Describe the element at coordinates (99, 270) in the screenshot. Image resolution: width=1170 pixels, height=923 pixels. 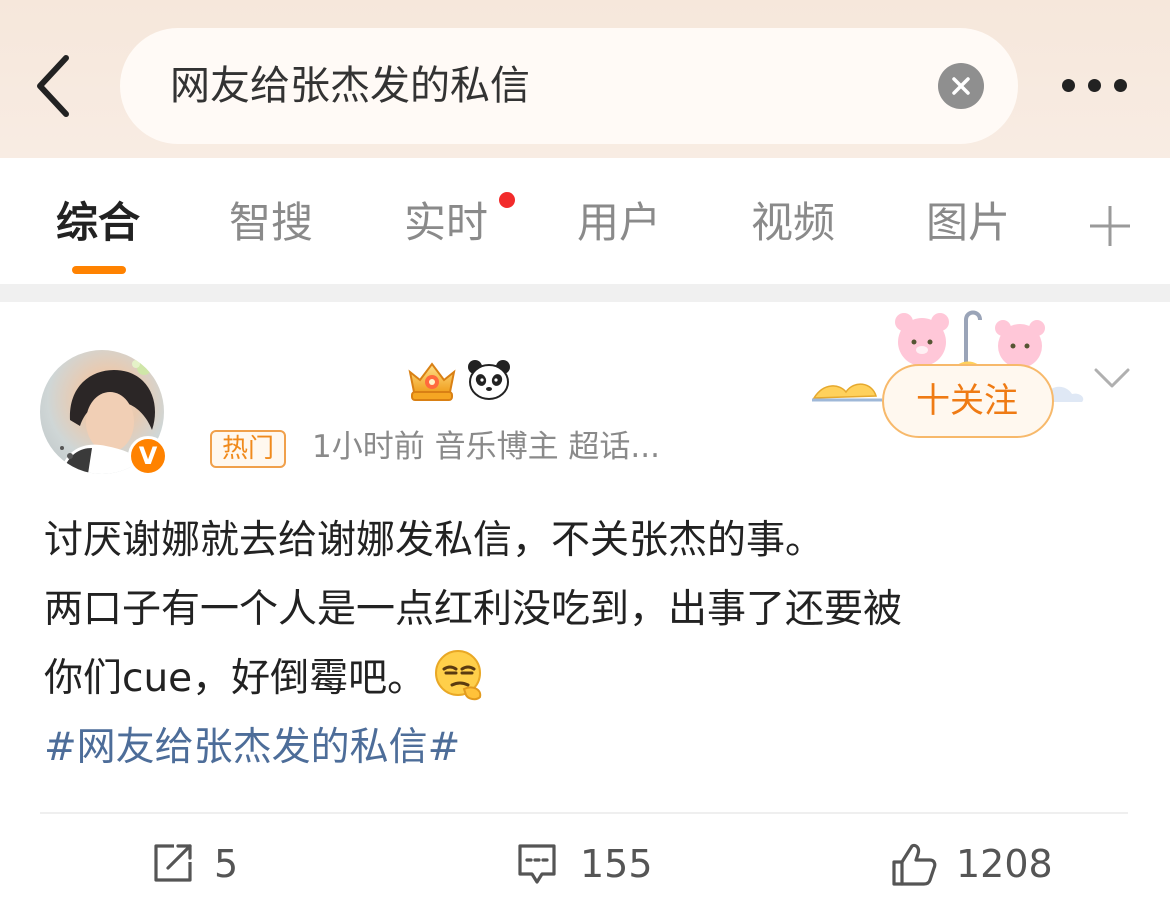
I see `active-tab-indicator` at that location.